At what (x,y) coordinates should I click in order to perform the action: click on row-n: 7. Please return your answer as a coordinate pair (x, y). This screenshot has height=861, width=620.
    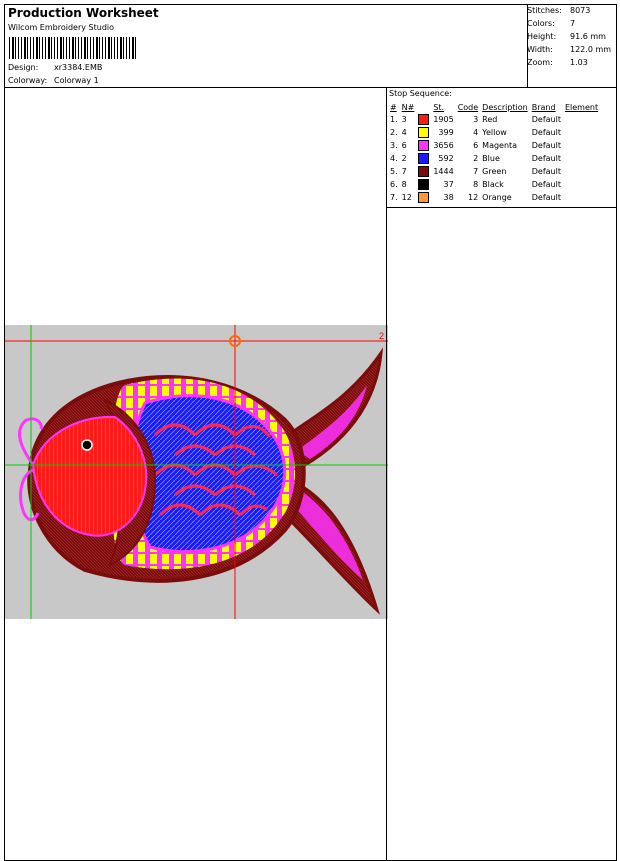
    Looking at the image, I should click on (404, 171).